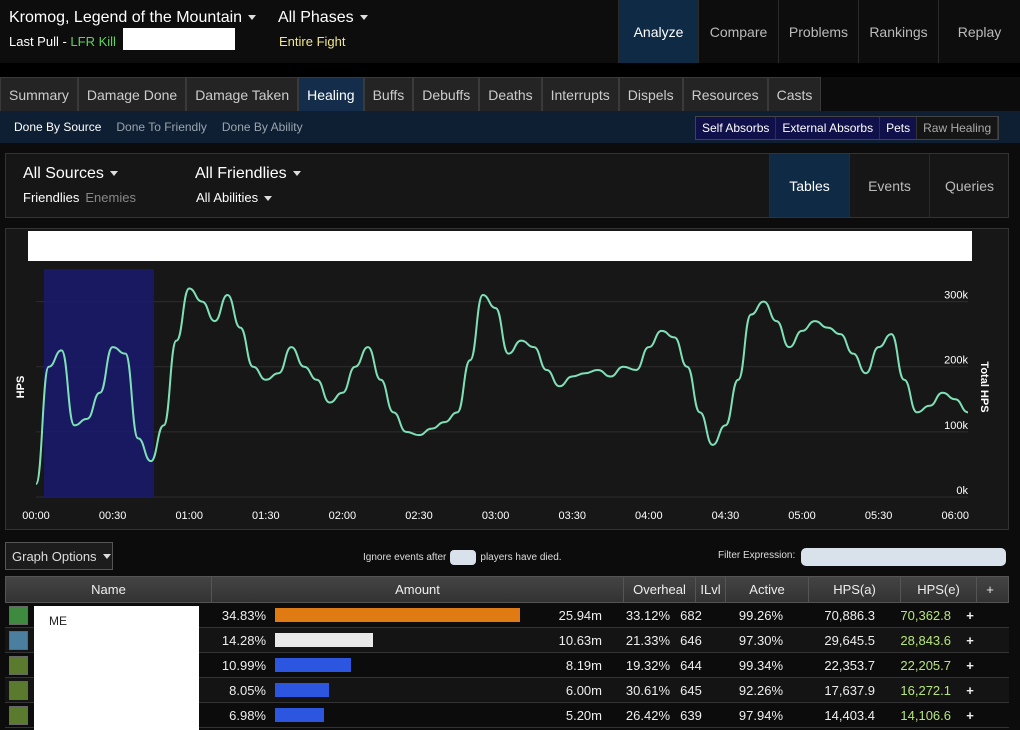 The height and width of the screenshot is (730, 1020). What do you see at coordinates (794, 94) in the screenshot?
I see `tab-casts: Casts` at bounding box center [794, 94].